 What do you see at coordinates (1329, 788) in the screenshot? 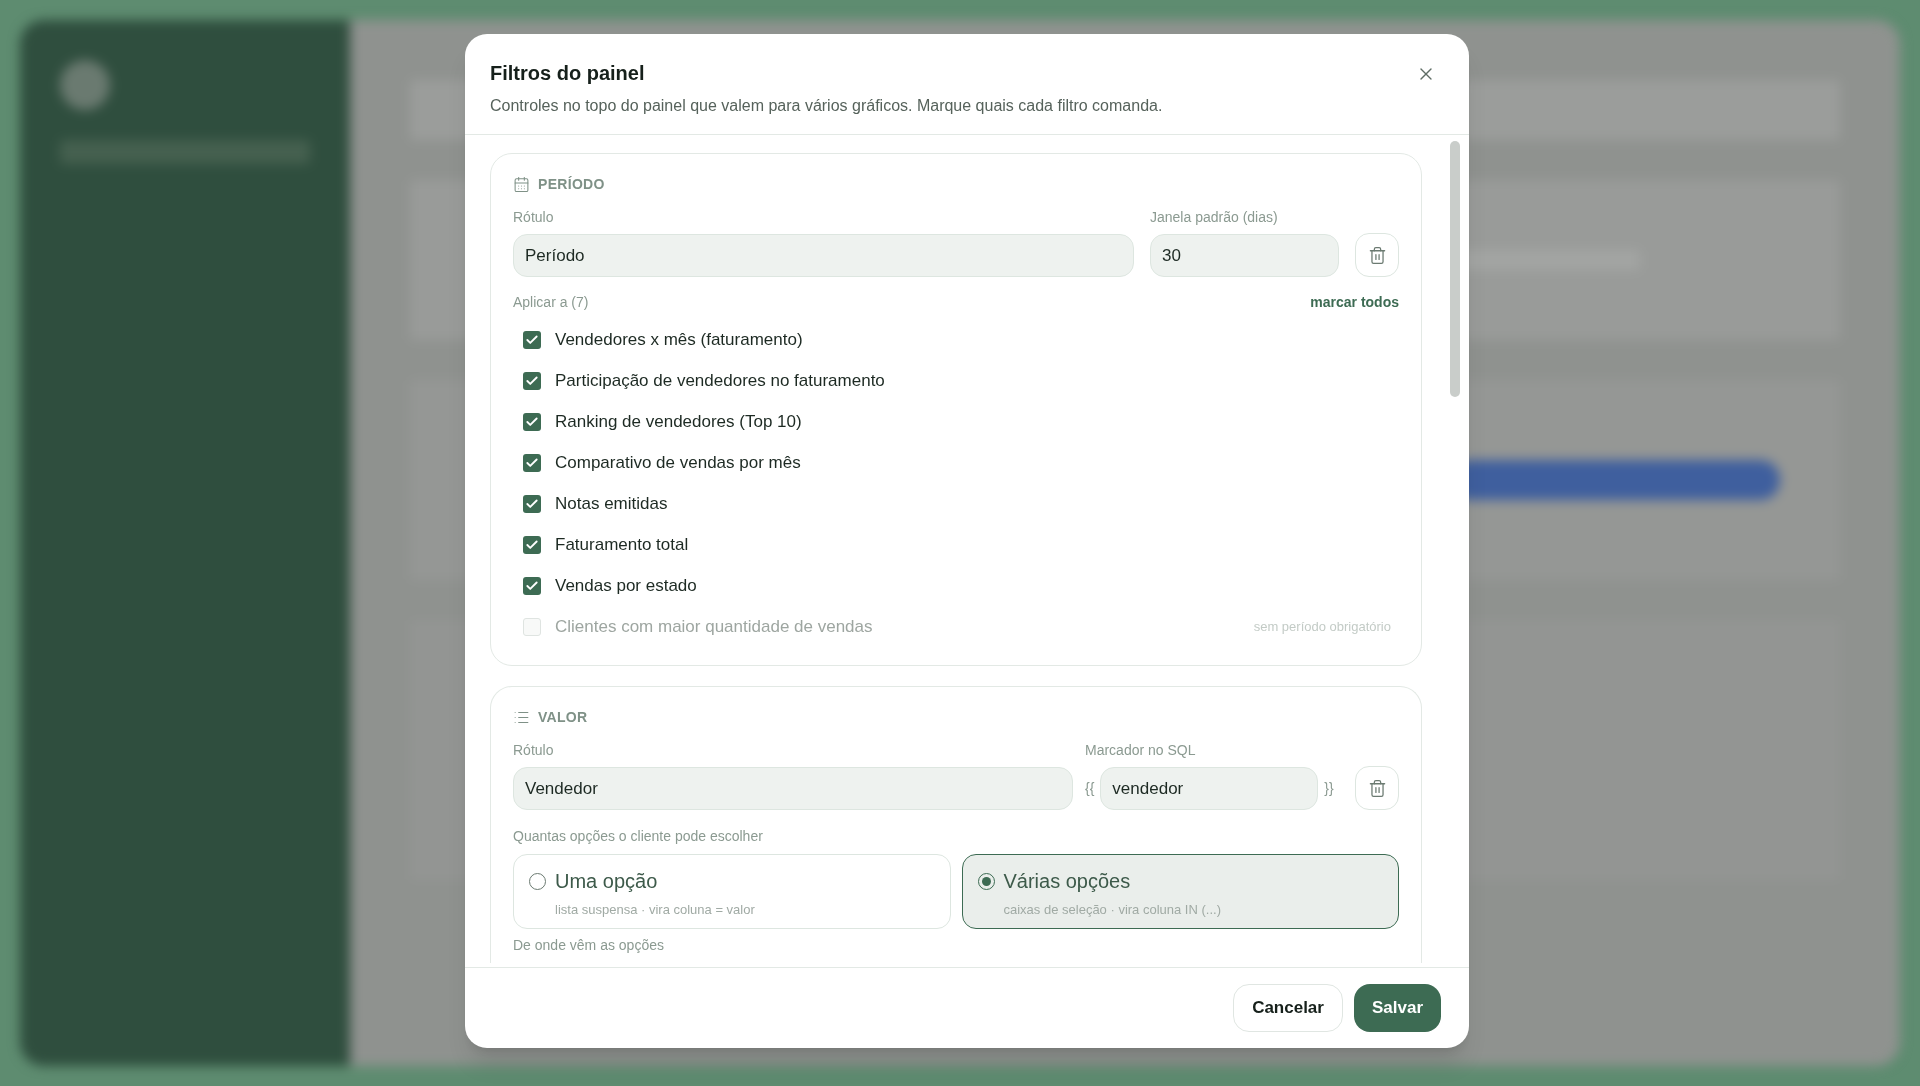
I see `brace-text: }}` at bounding box center [1329, 788].